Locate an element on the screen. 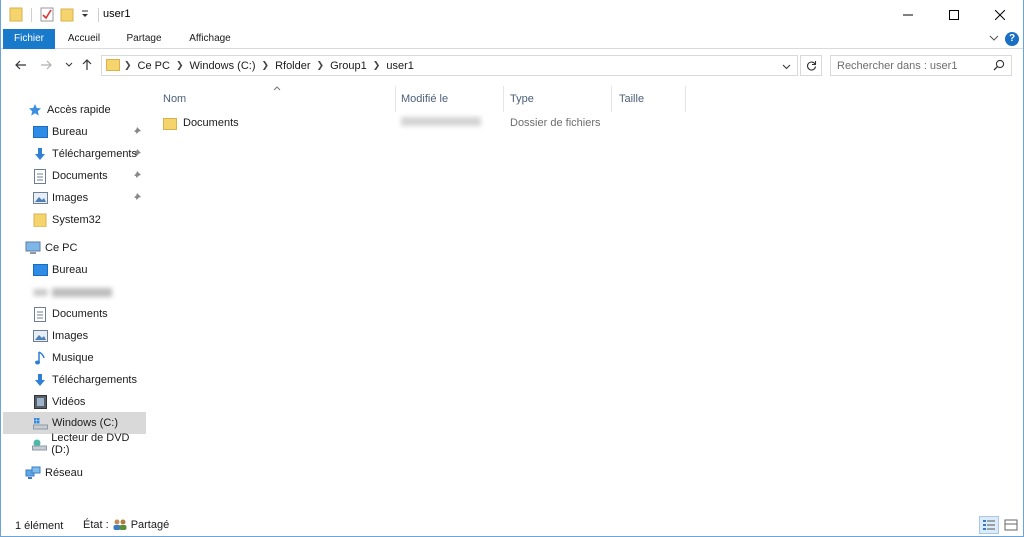 The image size is (1024, 537). nav-label: Ce PC is located at coordinates (61, 248).